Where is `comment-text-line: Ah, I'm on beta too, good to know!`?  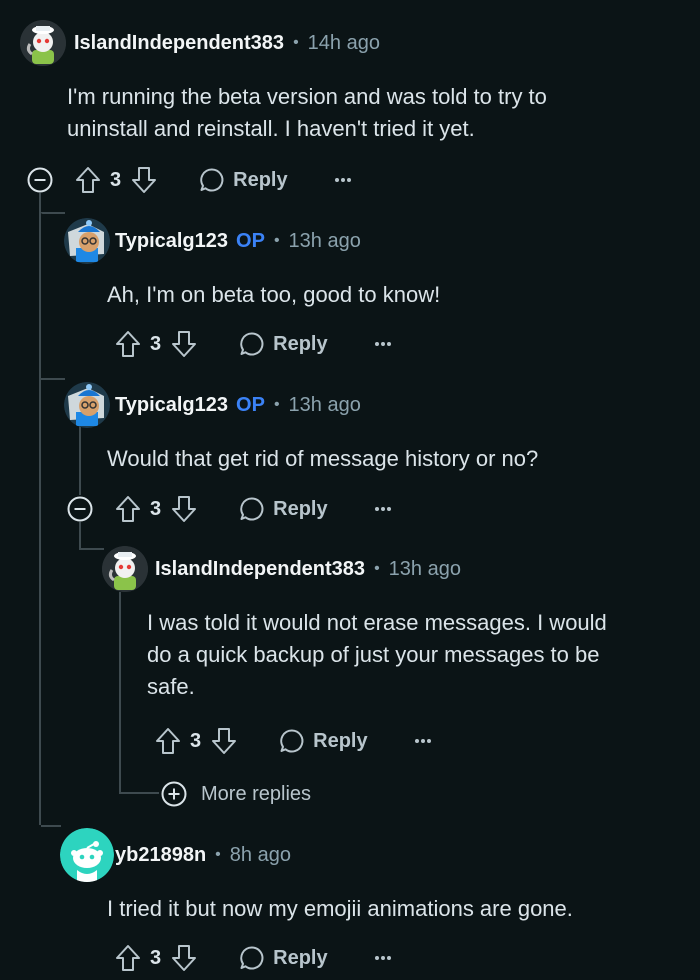
comment-text-line: Ah, I'm on beta too, good to know! is located at coordinates (274, 294).